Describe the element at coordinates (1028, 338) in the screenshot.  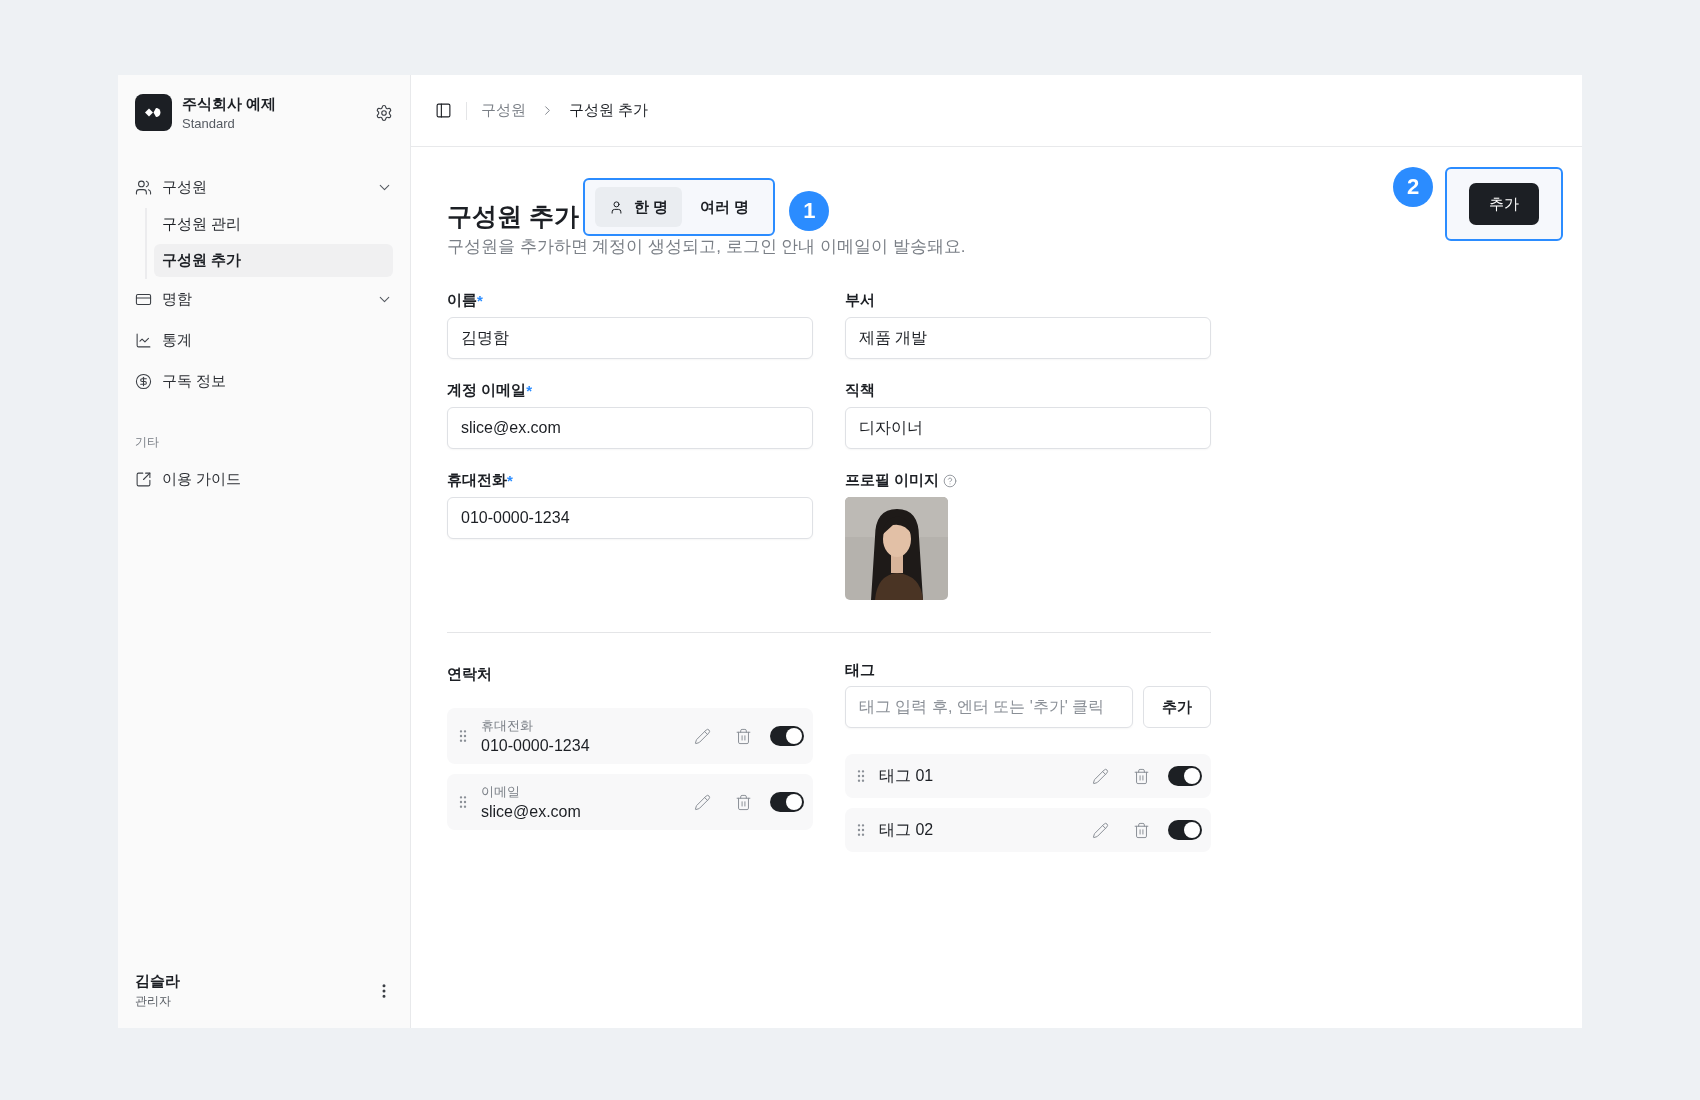
I see `input-field: 제품 개발` at that location.